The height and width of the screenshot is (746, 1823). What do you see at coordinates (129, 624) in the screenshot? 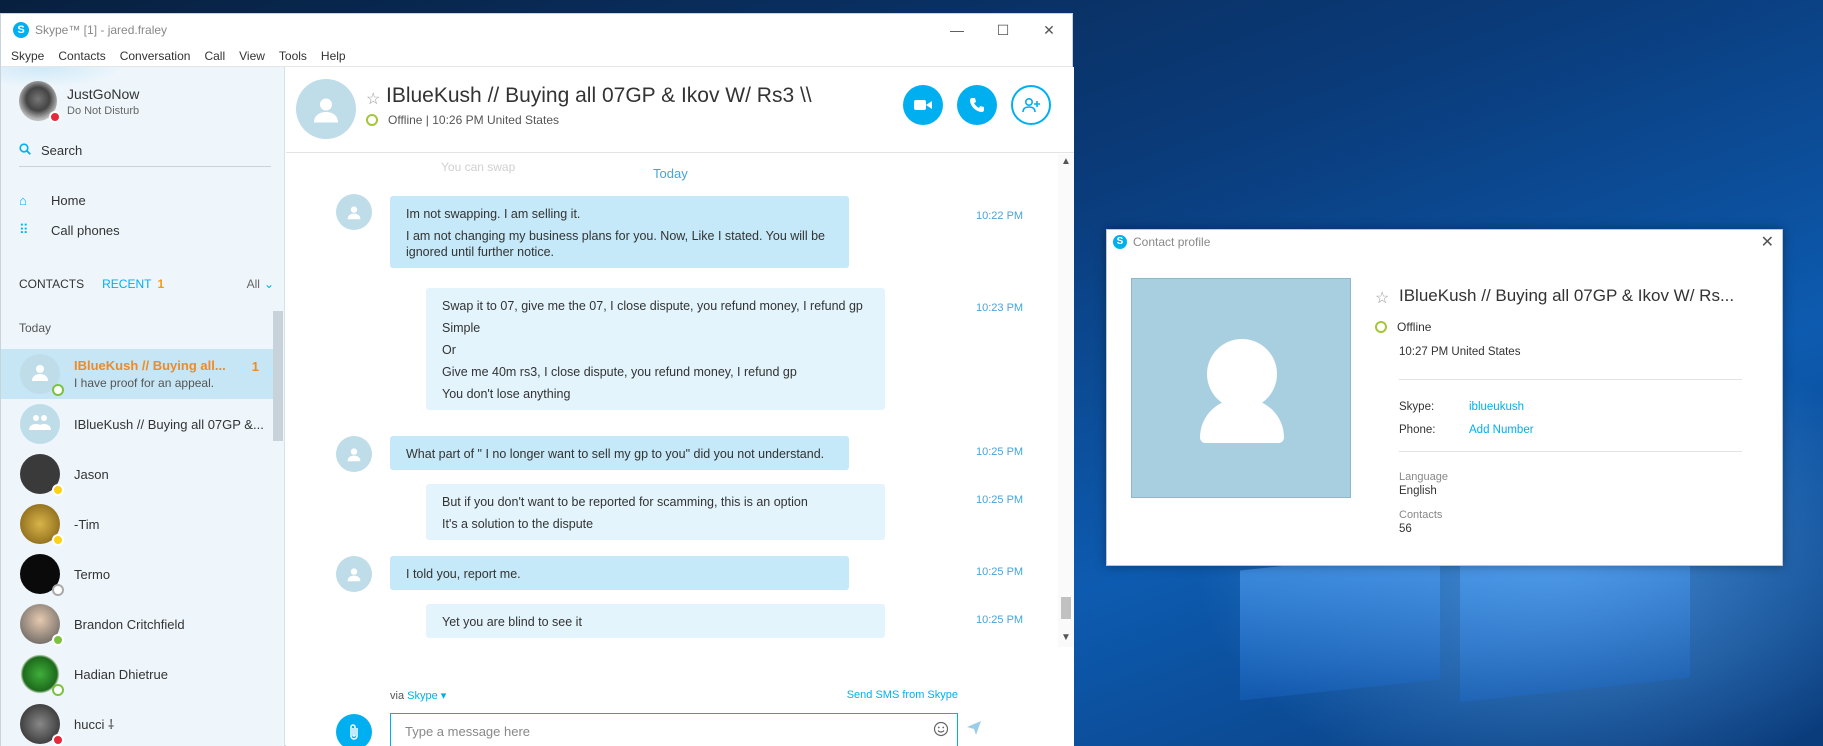
I see `contact-name: Brandon Critchfield` at bounding box center [129, 624].